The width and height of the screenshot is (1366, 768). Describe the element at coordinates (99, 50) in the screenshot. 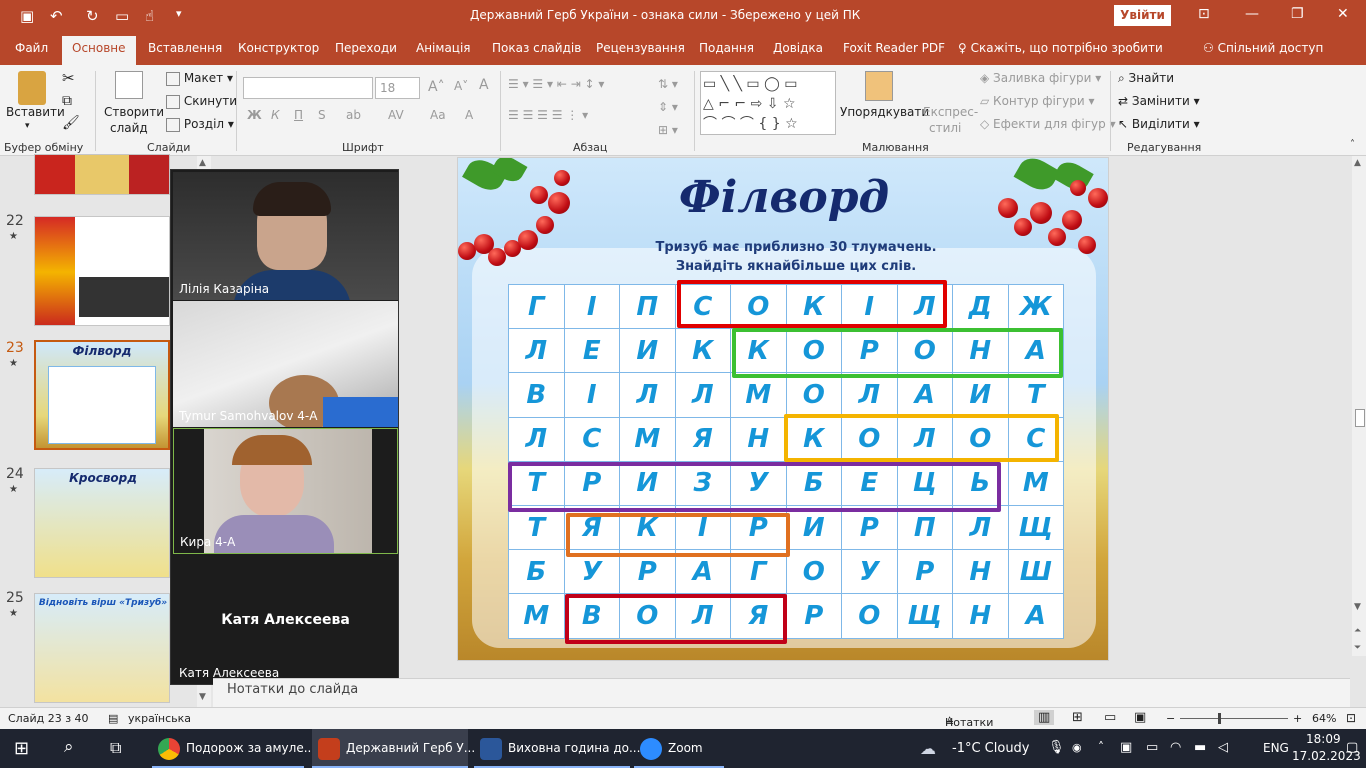

I see `tab-home: Основне` at that location.